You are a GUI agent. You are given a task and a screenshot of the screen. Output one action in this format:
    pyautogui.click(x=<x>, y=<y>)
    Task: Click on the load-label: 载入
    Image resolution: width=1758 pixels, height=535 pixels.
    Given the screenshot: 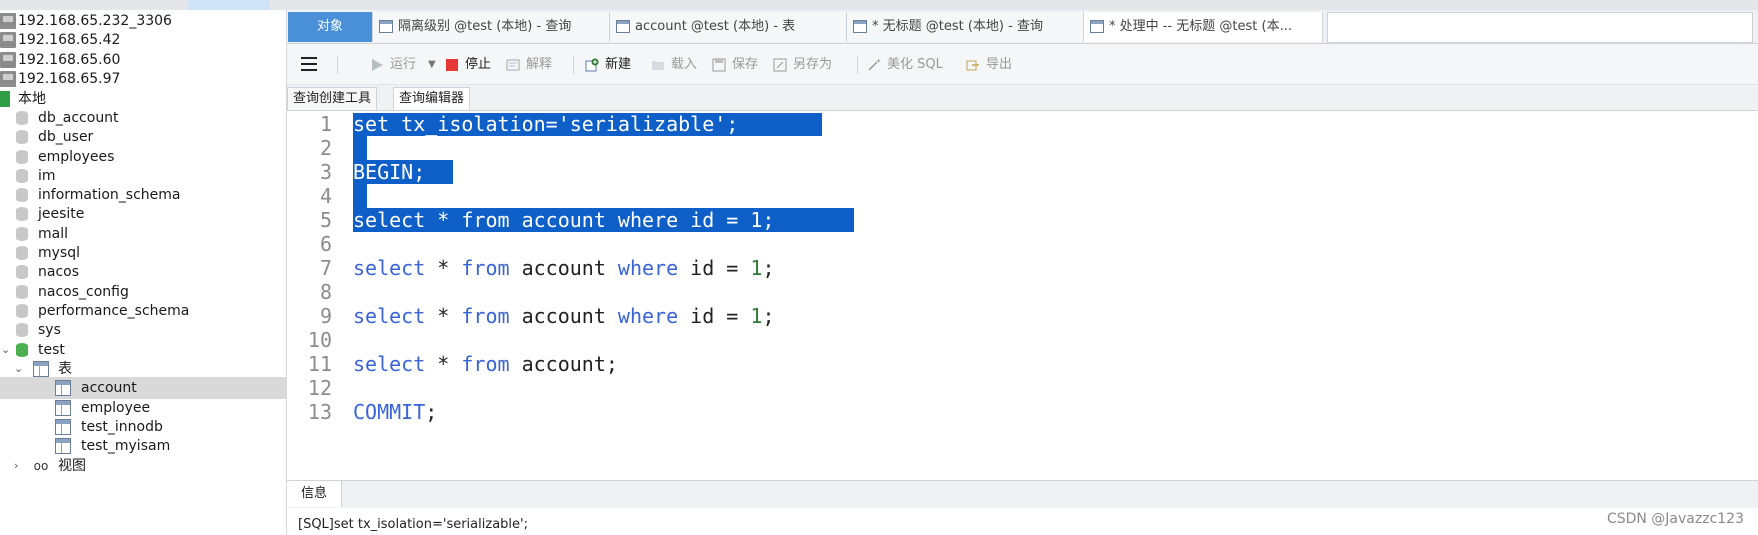 What is the action you would take?
    pyautogui.click(x=684, y=64)
    